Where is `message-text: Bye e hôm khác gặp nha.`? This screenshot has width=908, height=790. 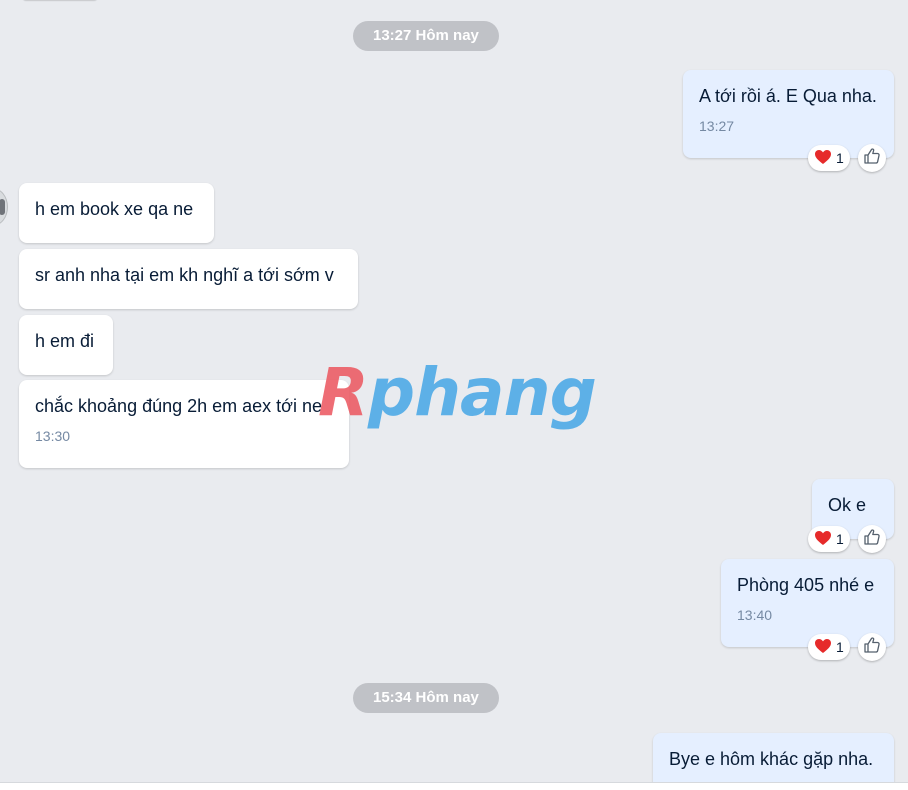 message-text: Bye e hôm khác gặp nha. is located at coordinates (771, 759).